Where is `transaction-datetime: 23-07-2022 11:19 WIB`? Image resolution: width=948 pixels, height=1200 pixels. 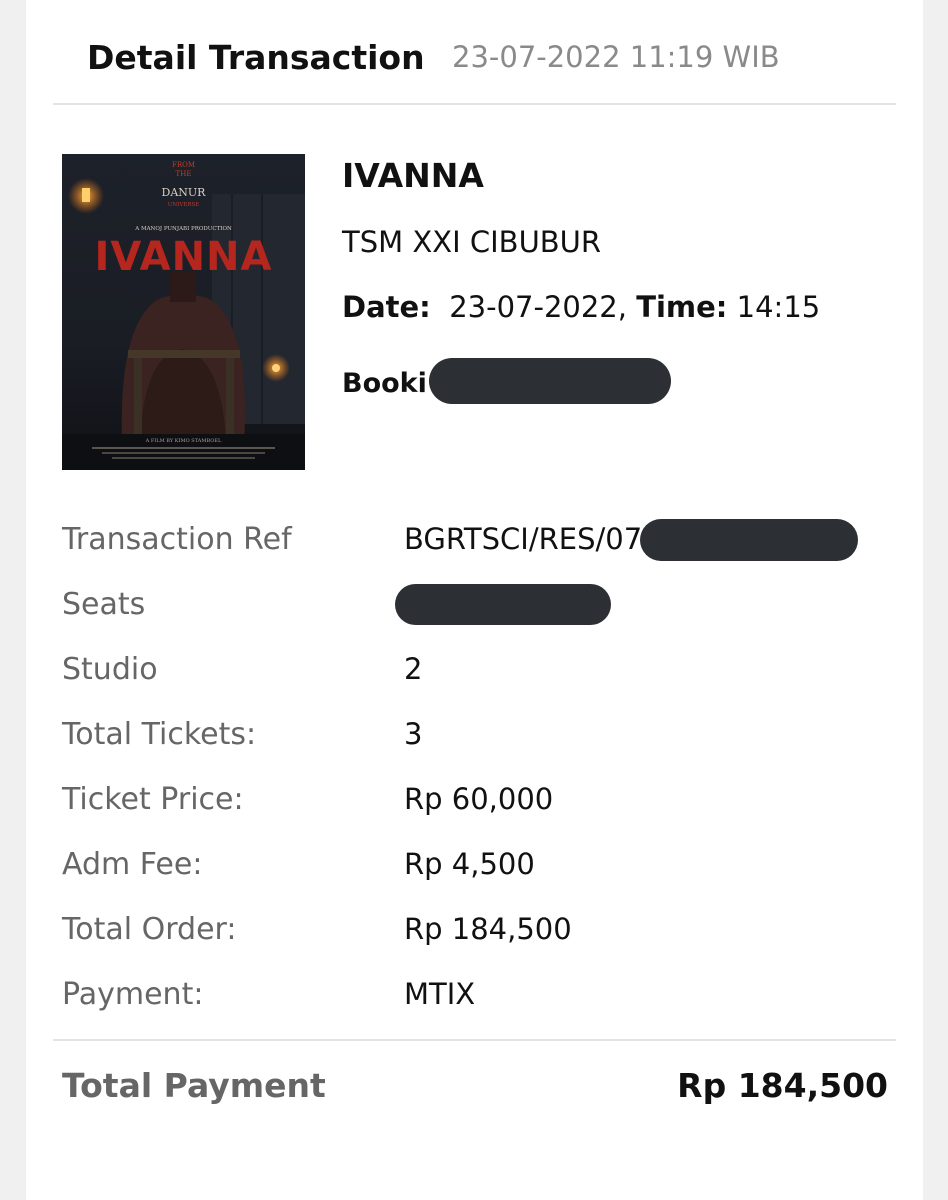
transaction-datetime: 23-07-2022 11:19 WIB is located at coordinates (616, 57).